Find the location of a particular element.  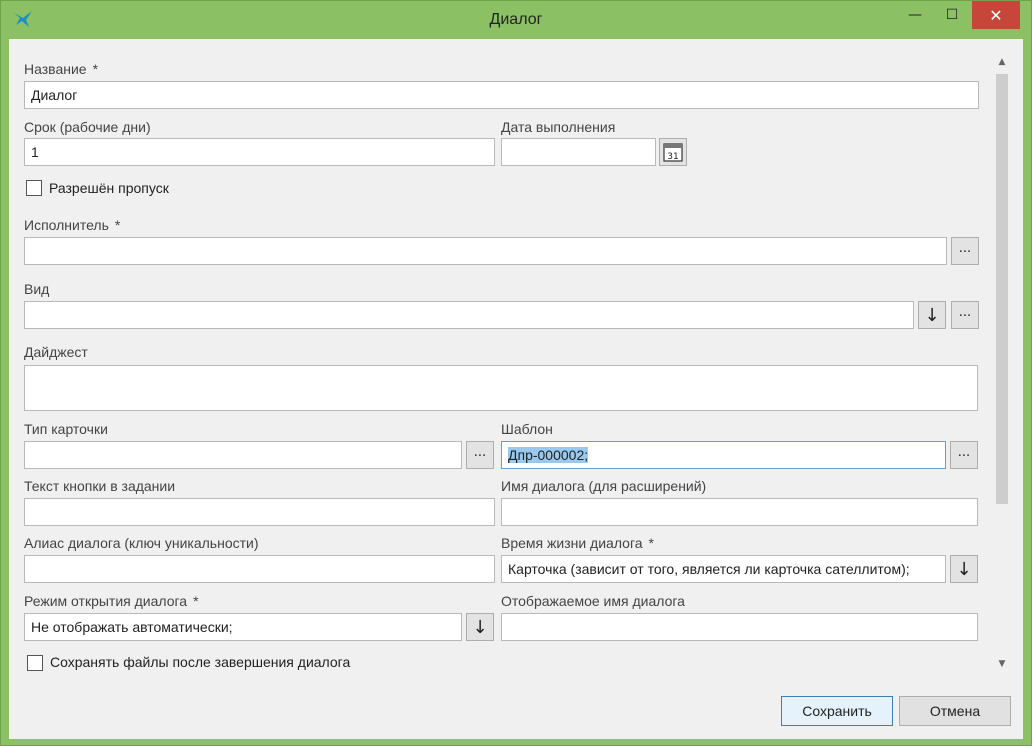

calendar-button: 31 is located at coordinates (673, 152).